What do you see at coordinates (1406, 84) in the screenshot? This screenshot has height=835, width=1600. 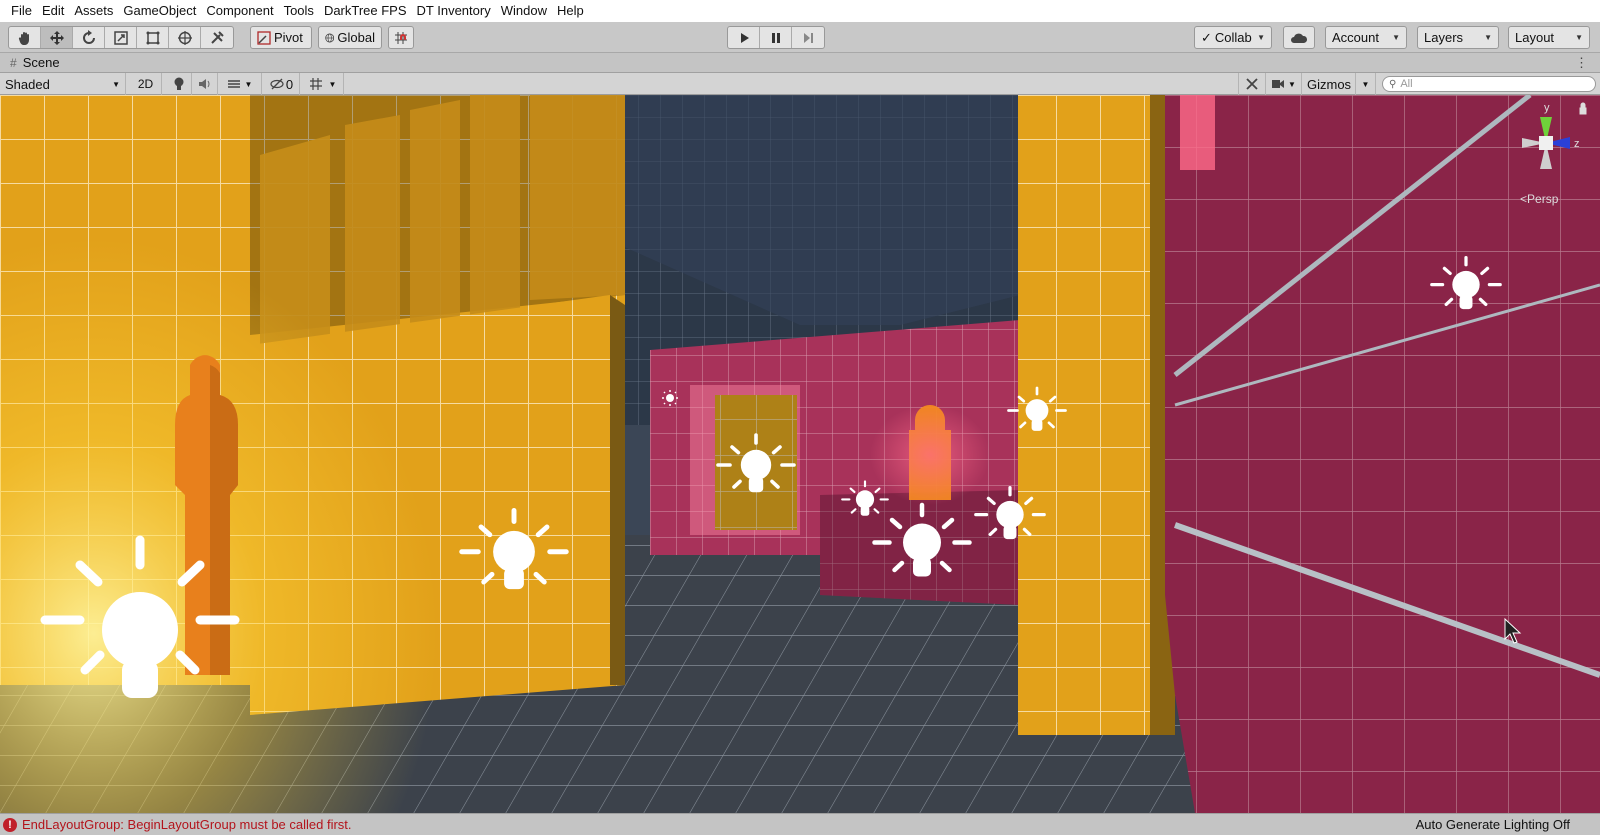 I see `search-placeholder: All` at bounding box center [1406, 84].